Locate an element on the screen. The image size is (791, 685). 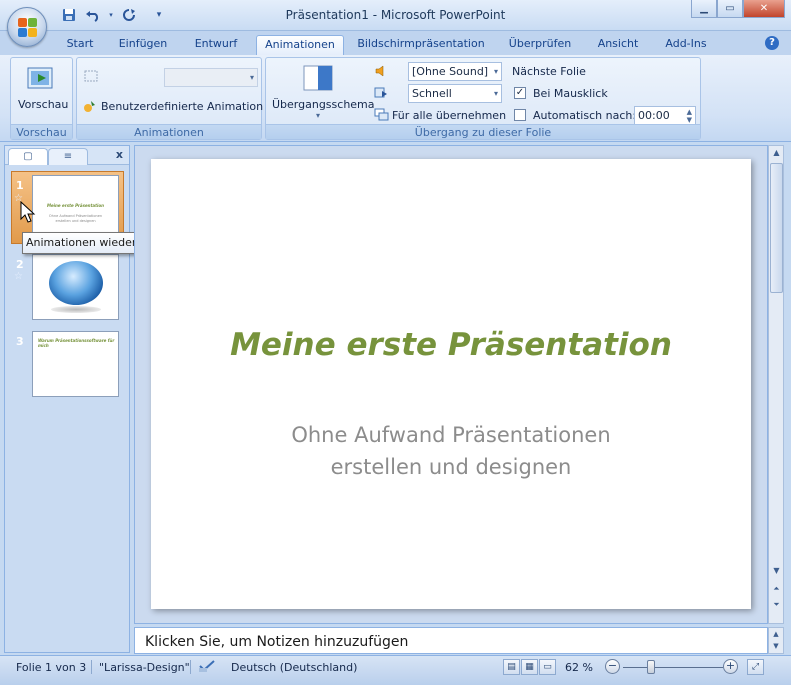
zoom-slider-knob is located at coordinates (651, 667).